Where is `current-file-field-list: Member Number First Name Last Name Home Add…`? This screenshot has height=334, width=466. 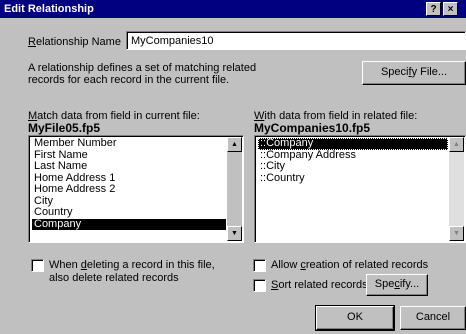 current-file-field-list: Member Number First Name Last Name Home Add… is located at coordinates (136, 189).